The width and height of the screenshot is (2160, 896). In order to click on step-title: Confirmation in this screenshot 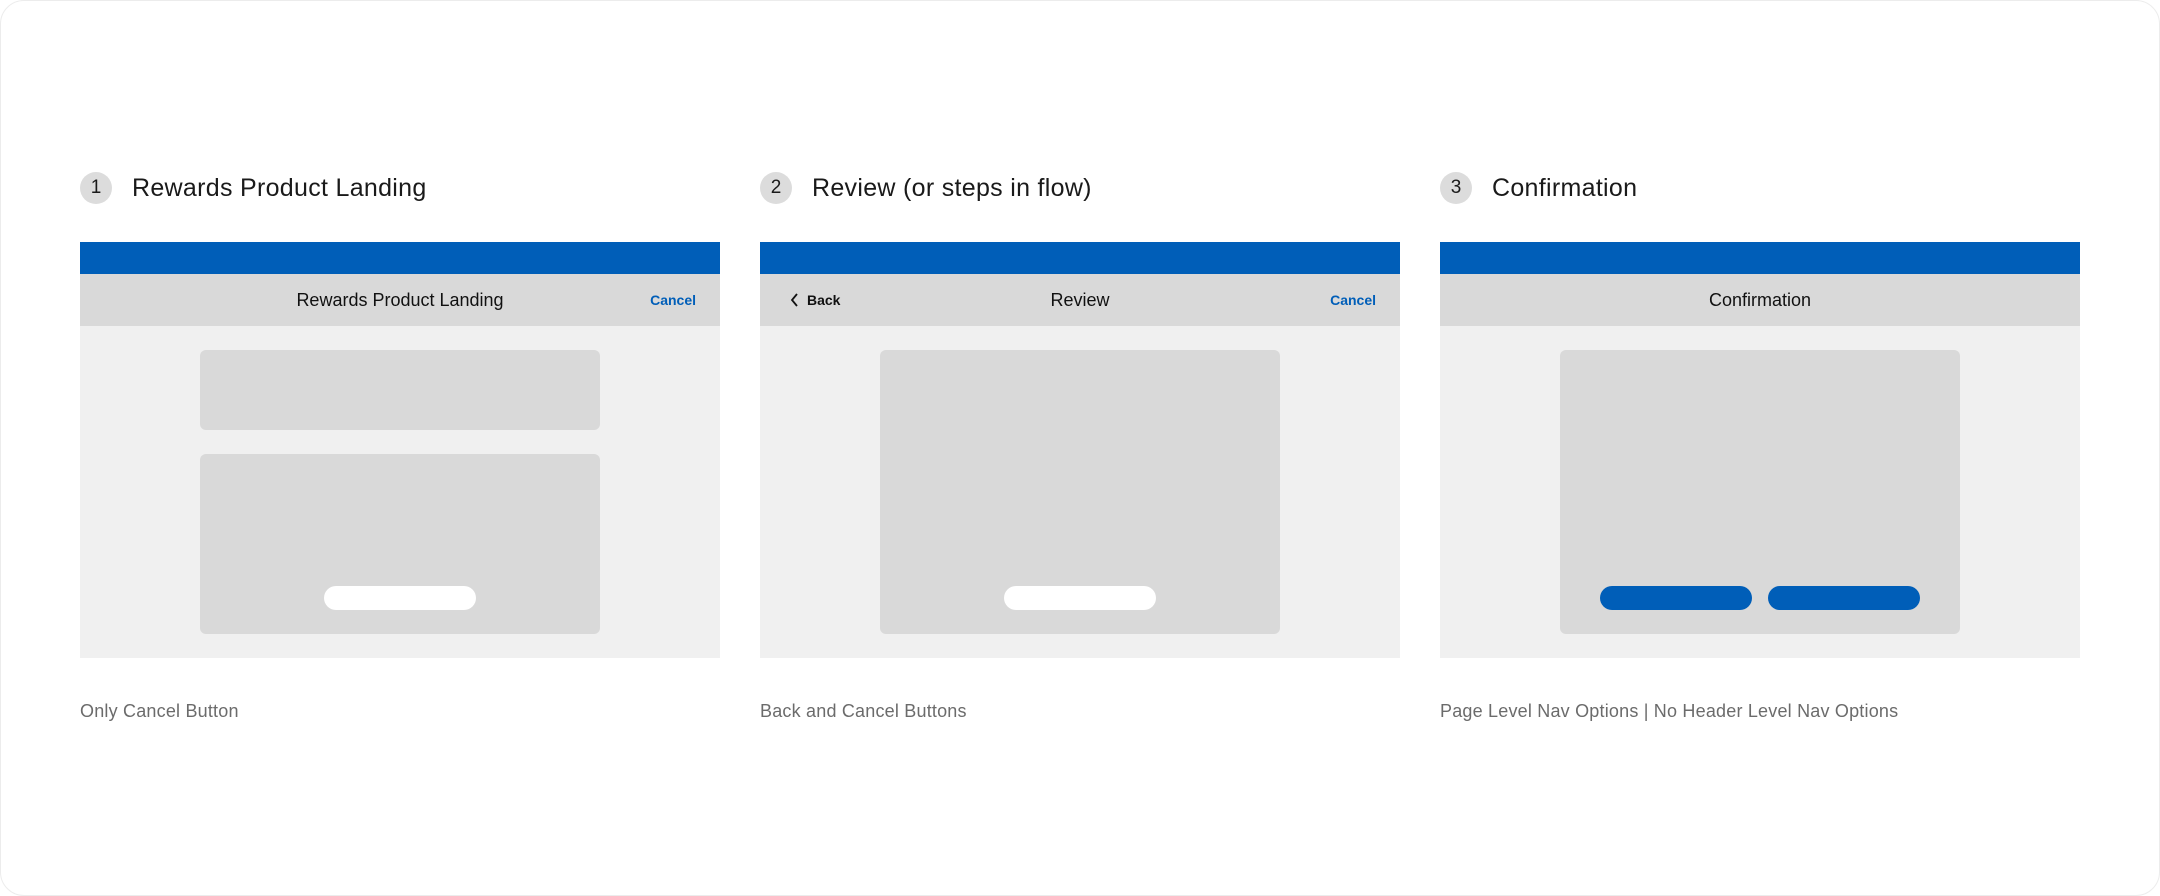, I will do `click(1565, 187)`.